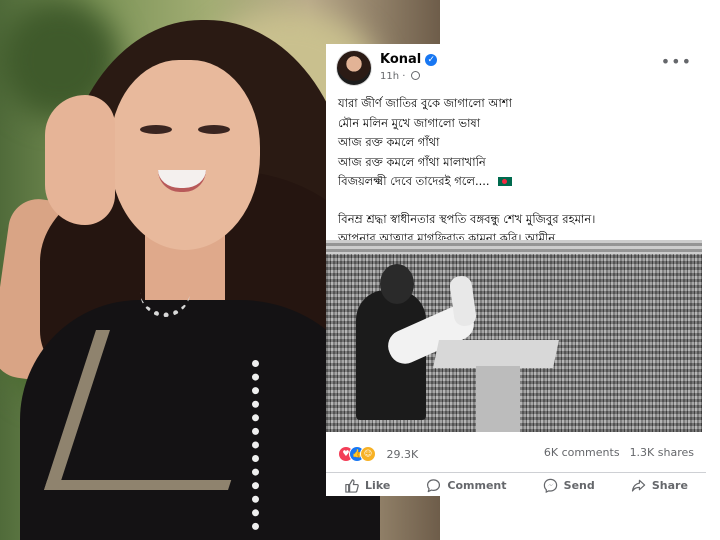 This screenshot has width=720, height=540. I want to click on more-options-button: •••, so click(676, 61).